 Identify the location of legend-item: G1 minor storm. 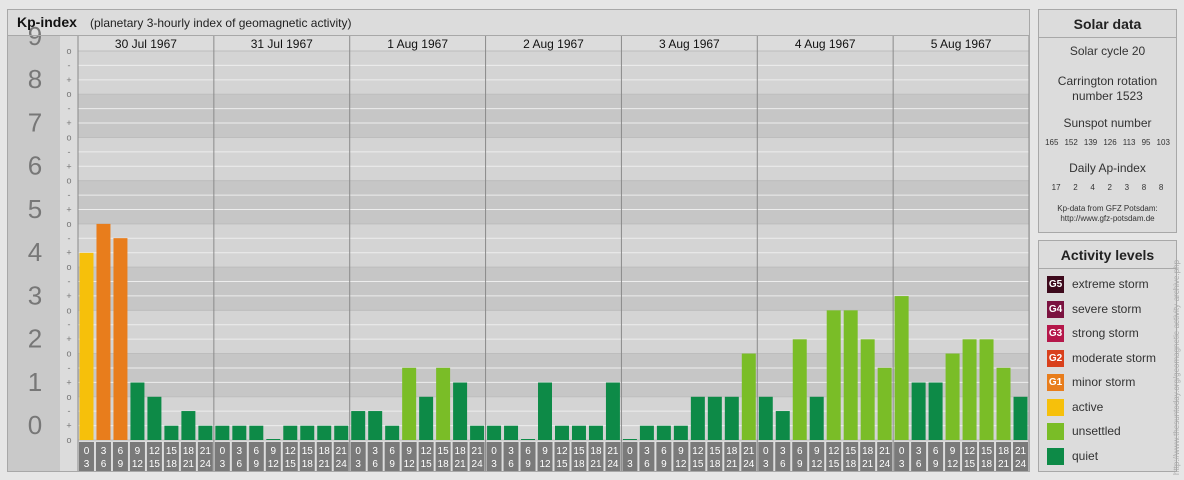
(1111, 384).